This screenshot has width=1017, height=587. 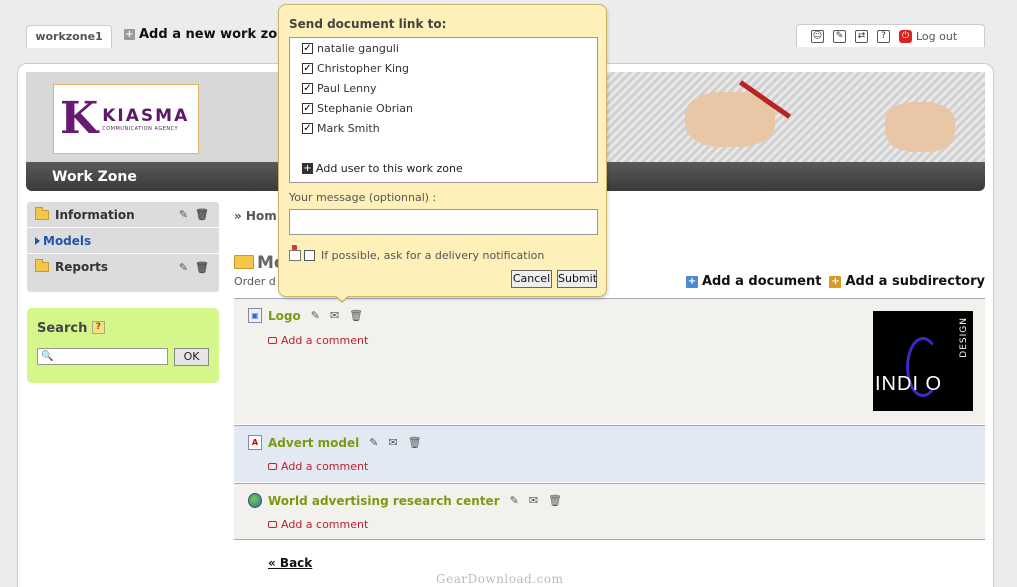 I want to click on order-text: Order d, so click(x=255, y=281).